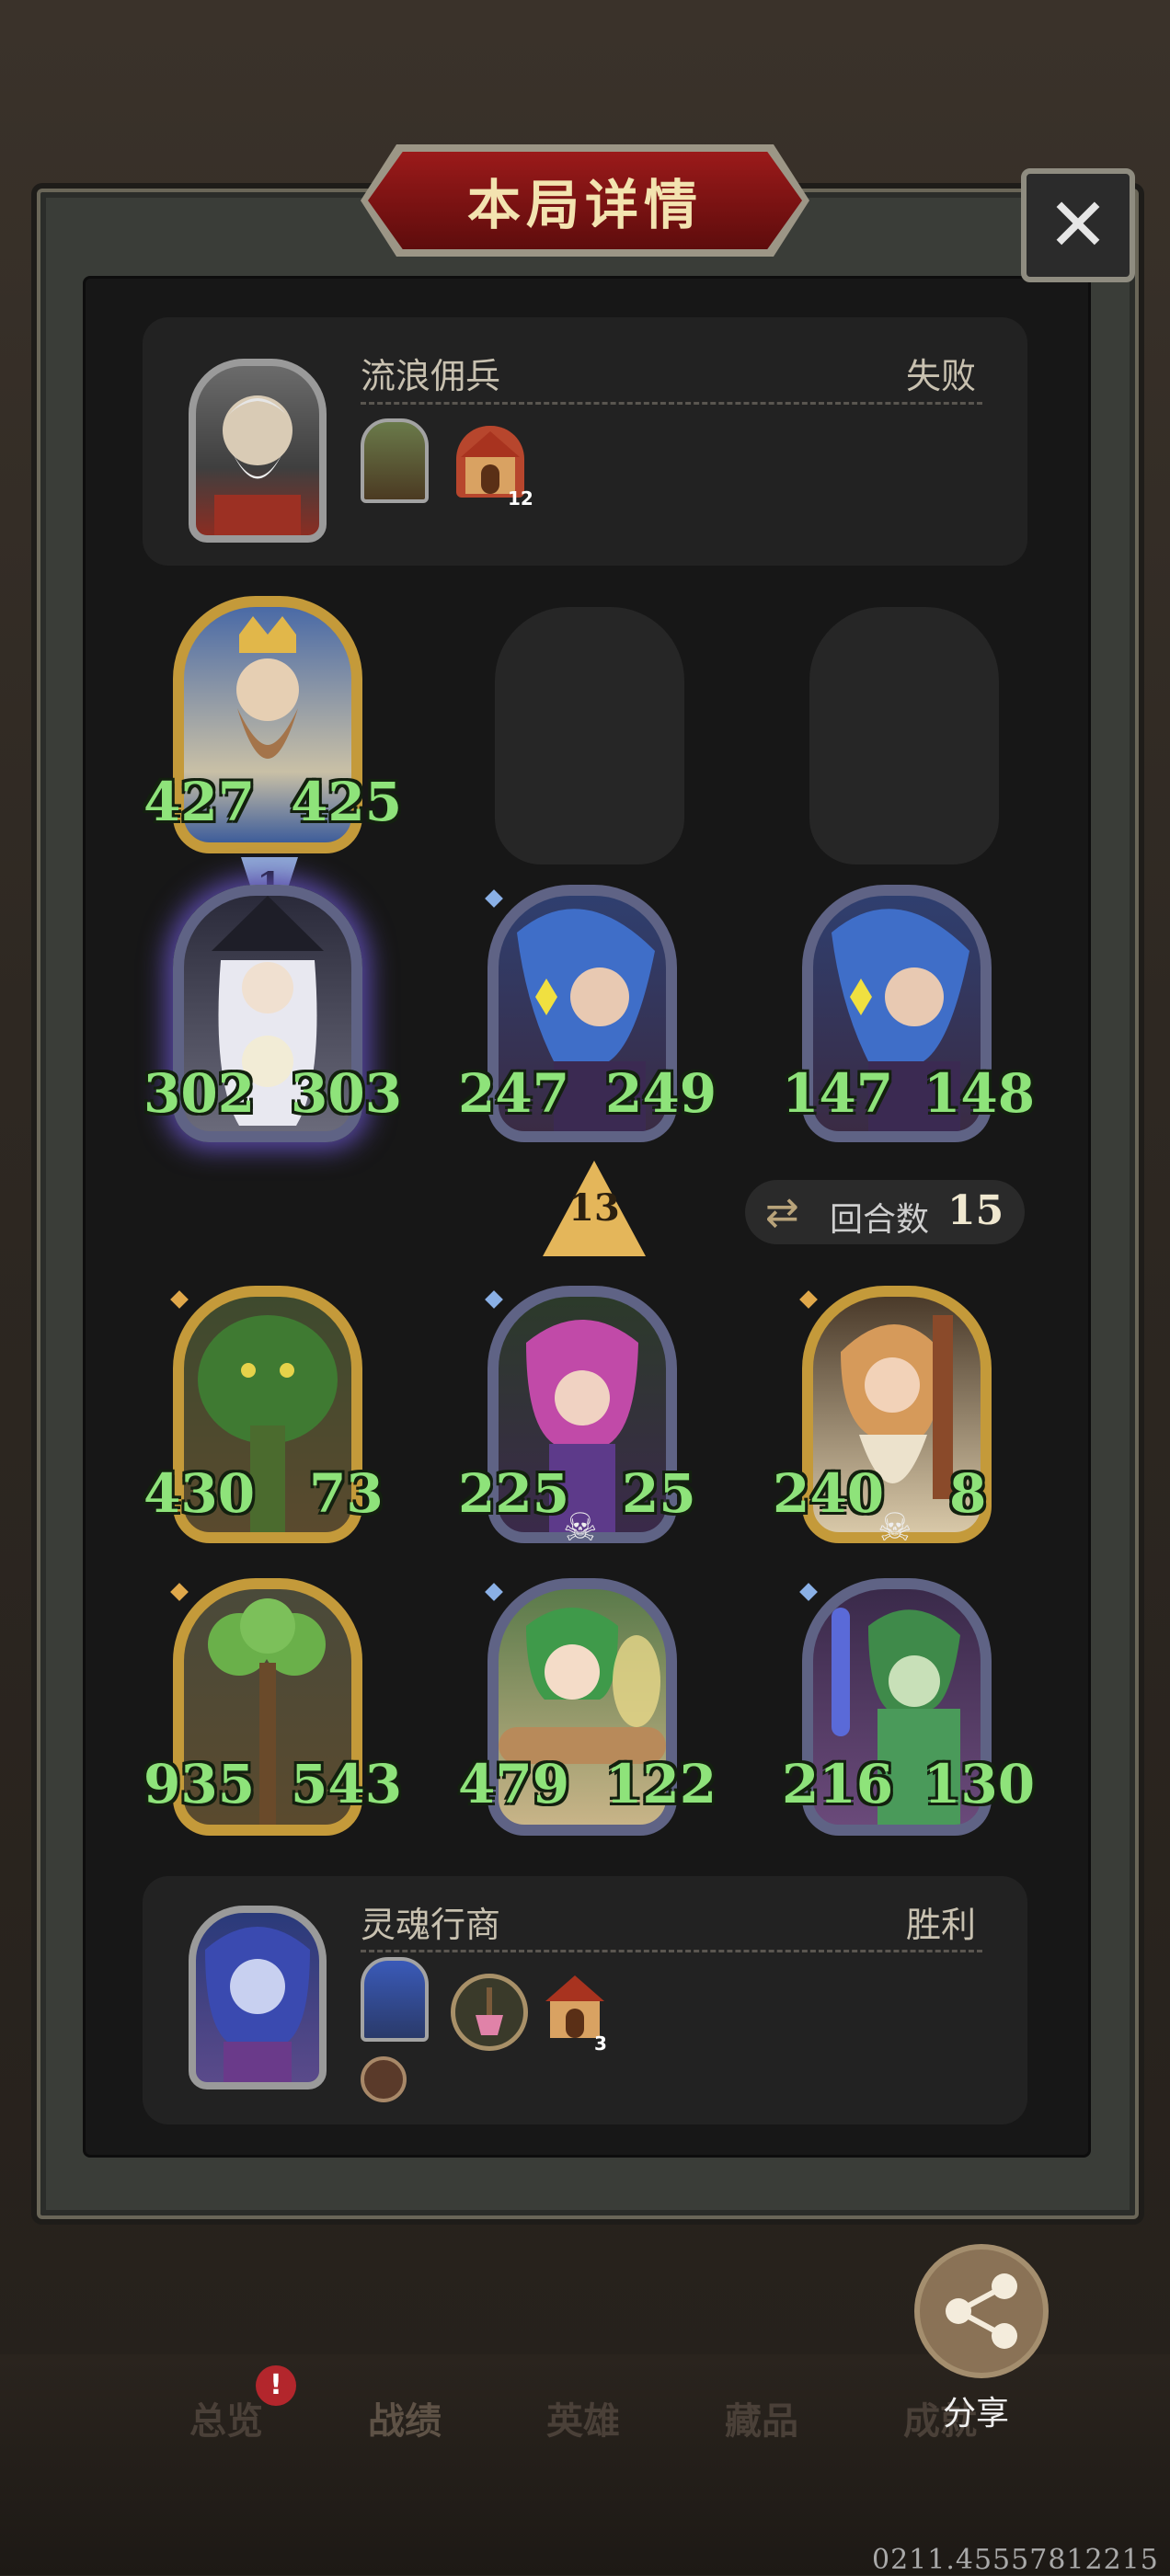  Describe the element at coordinates (782, 1212) in the screenshot. I see `refresh-icon: ⇄` at that location.